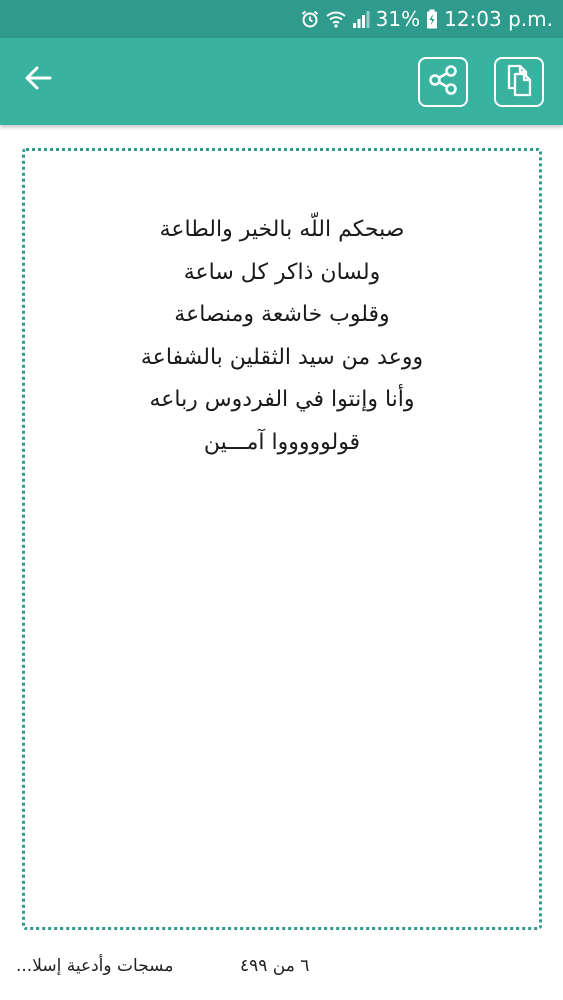 This screenshot has height=1000, width=563. I want to click on footer: مسجات وأدعية إسلا... ٦ من ٤٩٩, so click(281, 968).